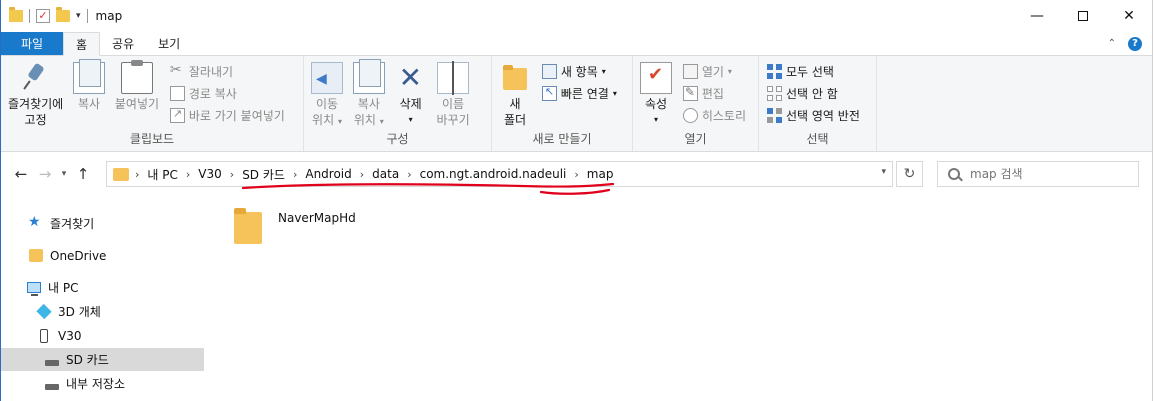  What do you see at coordinates (411, 95) in the screenshot?
I see `delete-button: 삭제 ▾` at bounding box center [411, 95].